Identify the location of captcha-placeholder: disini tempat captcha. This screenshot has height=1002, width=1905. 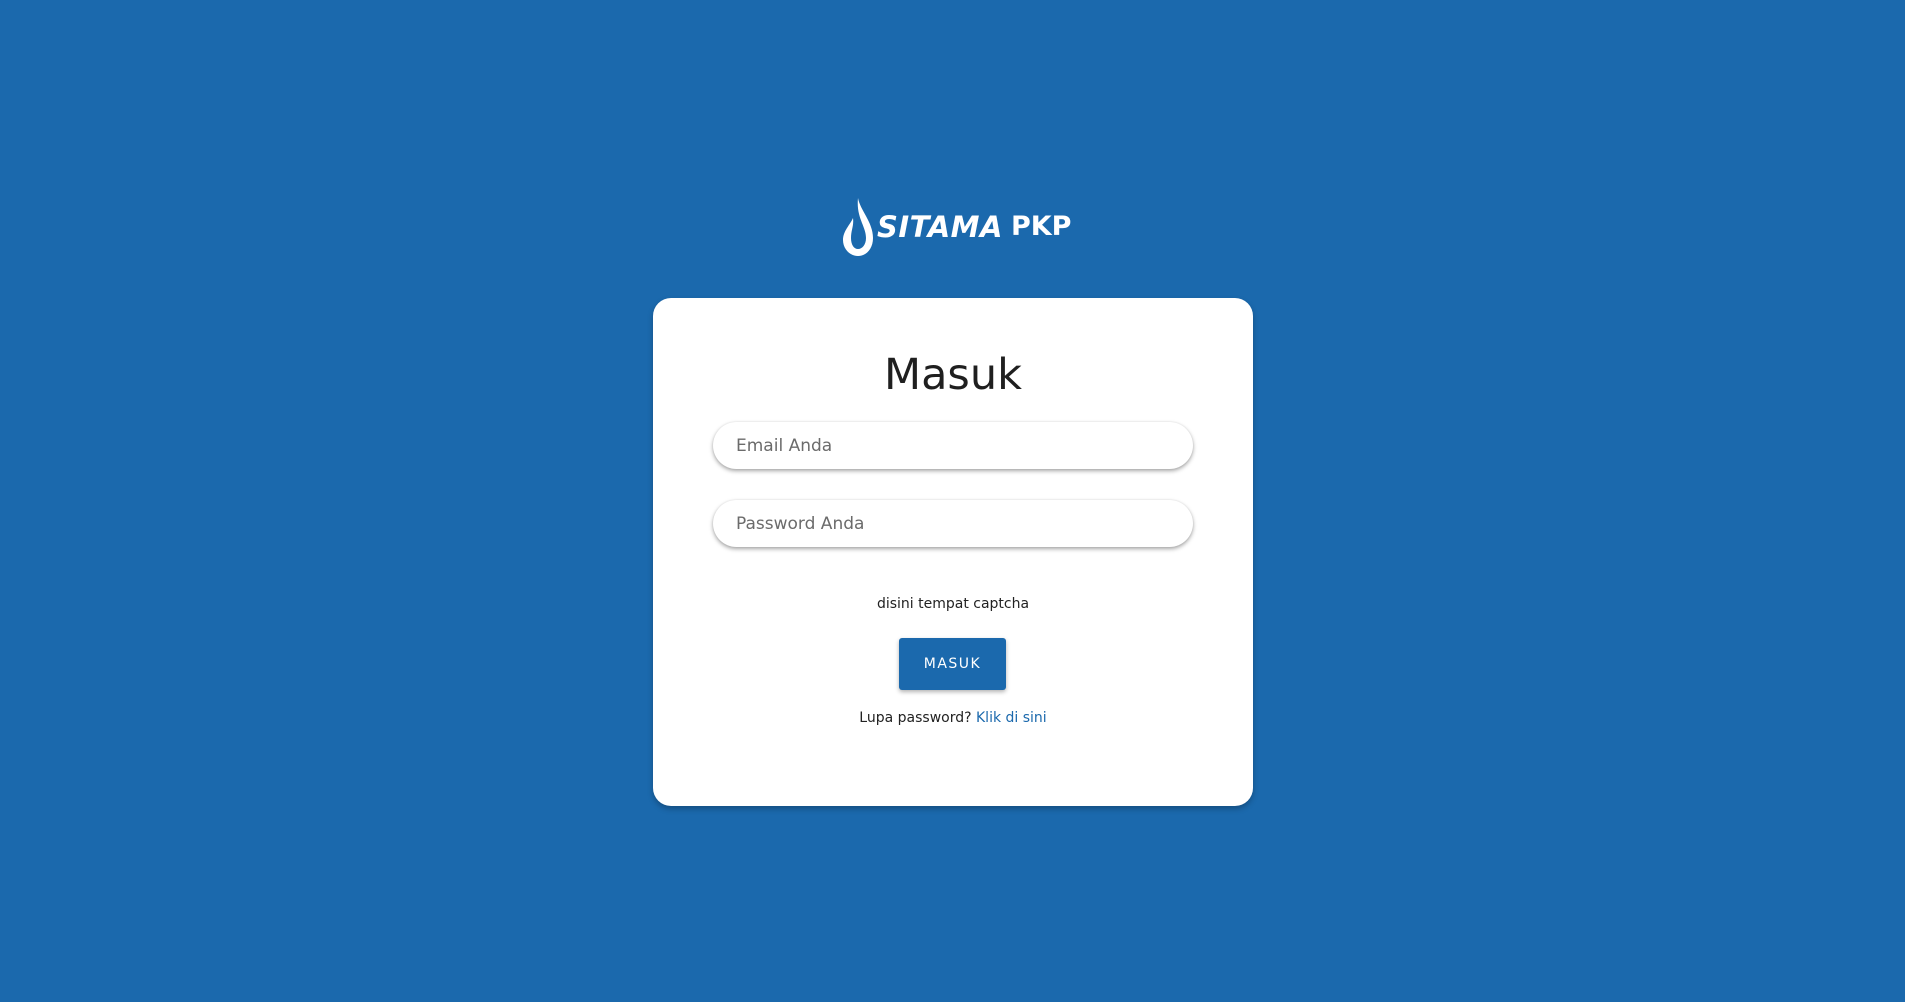
(953, 604).